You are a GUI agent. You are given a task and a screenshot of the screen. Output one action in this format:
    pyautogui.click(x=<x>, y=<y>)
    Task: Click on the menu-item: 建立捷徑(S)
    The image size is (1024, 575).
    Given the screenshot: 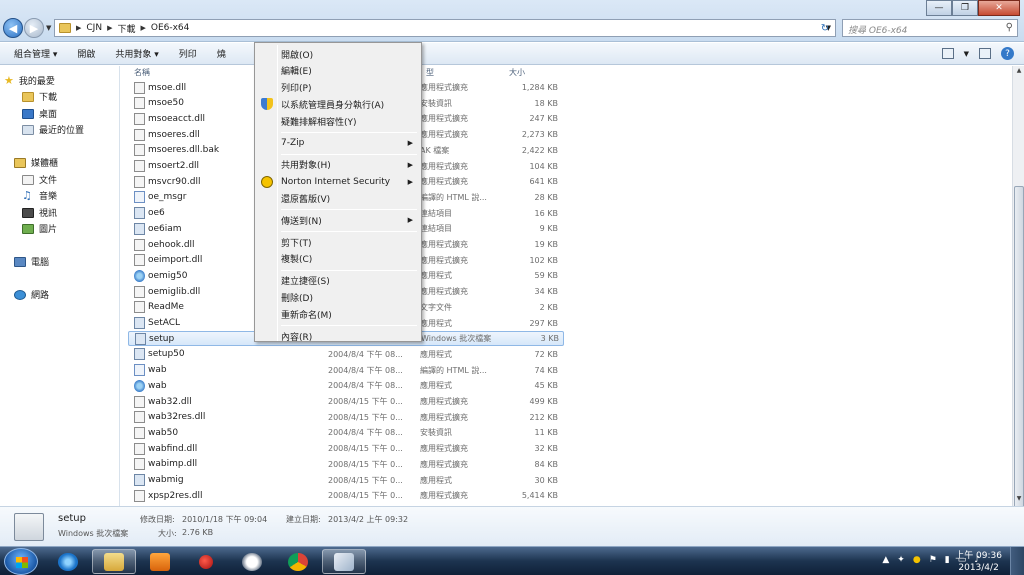 What is the action you would take?
    pyautogui.click(x=338, y=281)
    